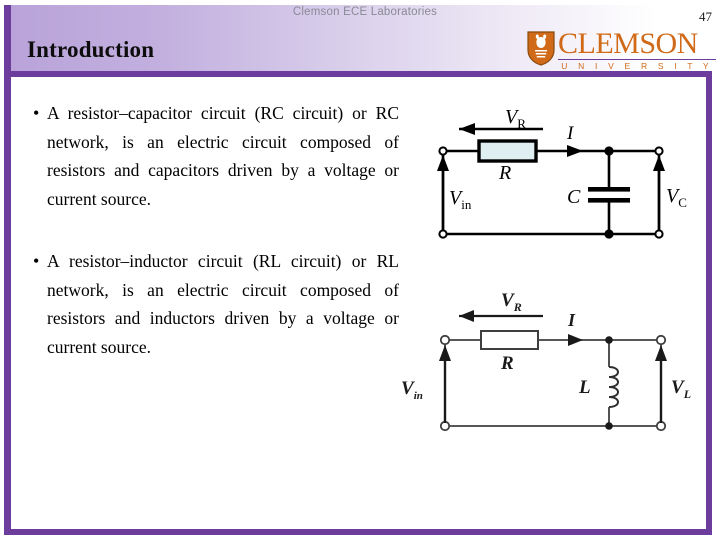  Describe the element at coordinates (628, 43) in the screenshot. I see `clemson-wordmark: CLEMSON` at that location.